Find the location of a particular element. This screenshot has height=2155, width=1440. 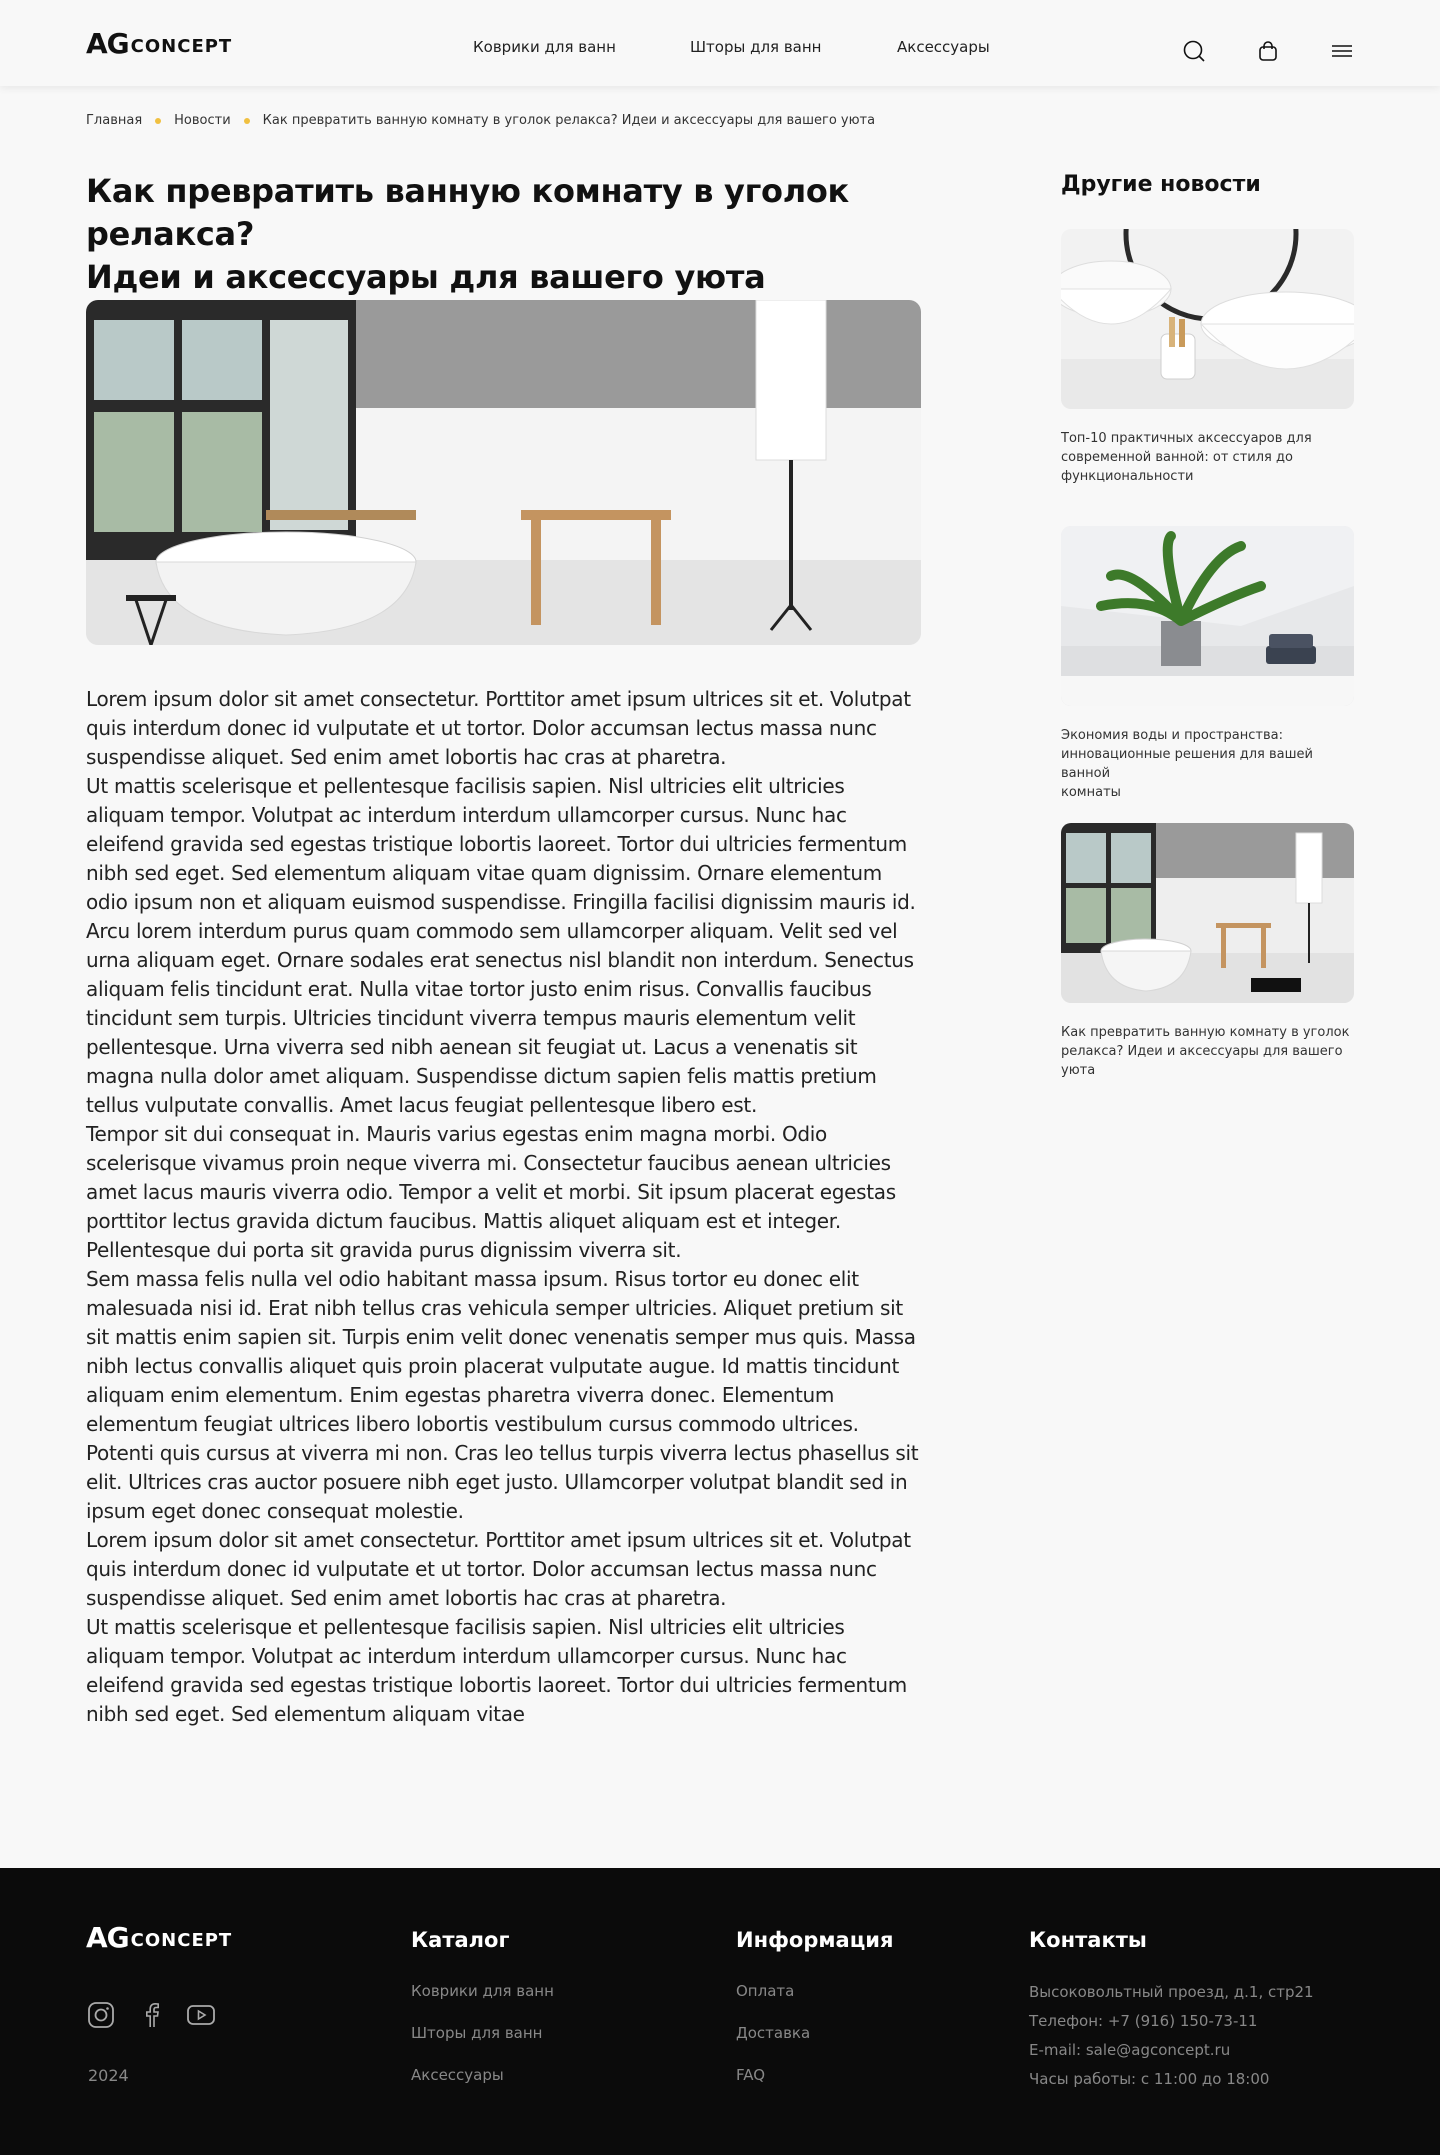

footer-link-payment: Оплата is located at coordinates (765, 1991).